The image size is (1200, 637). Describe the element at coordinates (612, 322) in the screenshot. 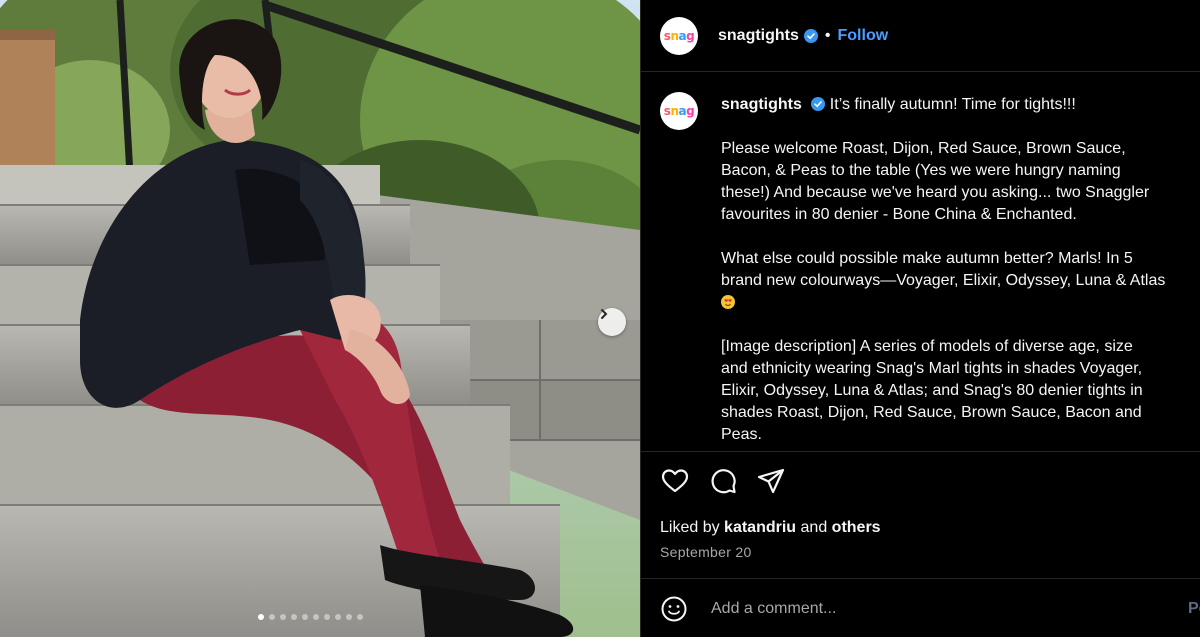

I see `carousel-next-button` at that location.